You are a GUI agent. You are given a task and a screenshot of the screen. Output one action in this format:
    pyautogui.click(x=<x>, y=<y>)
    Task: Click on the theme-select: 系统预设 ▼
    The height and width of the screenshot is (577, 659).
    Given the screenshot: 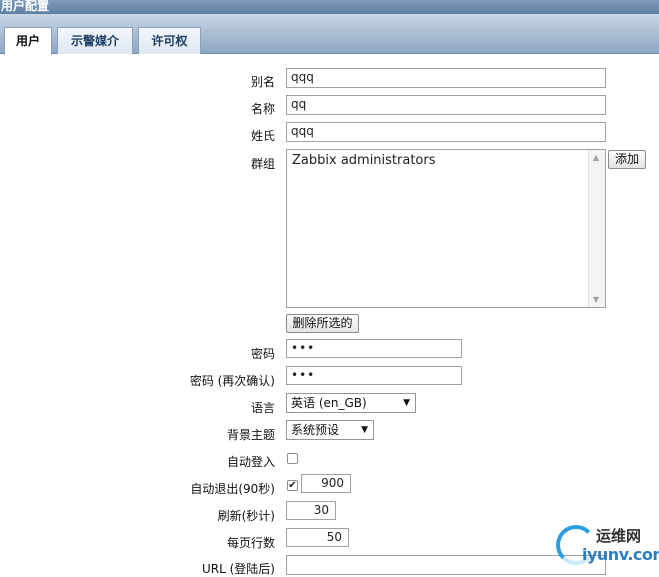 What is the action you would take?
    pyautogui.click(x=330, y=430)
    